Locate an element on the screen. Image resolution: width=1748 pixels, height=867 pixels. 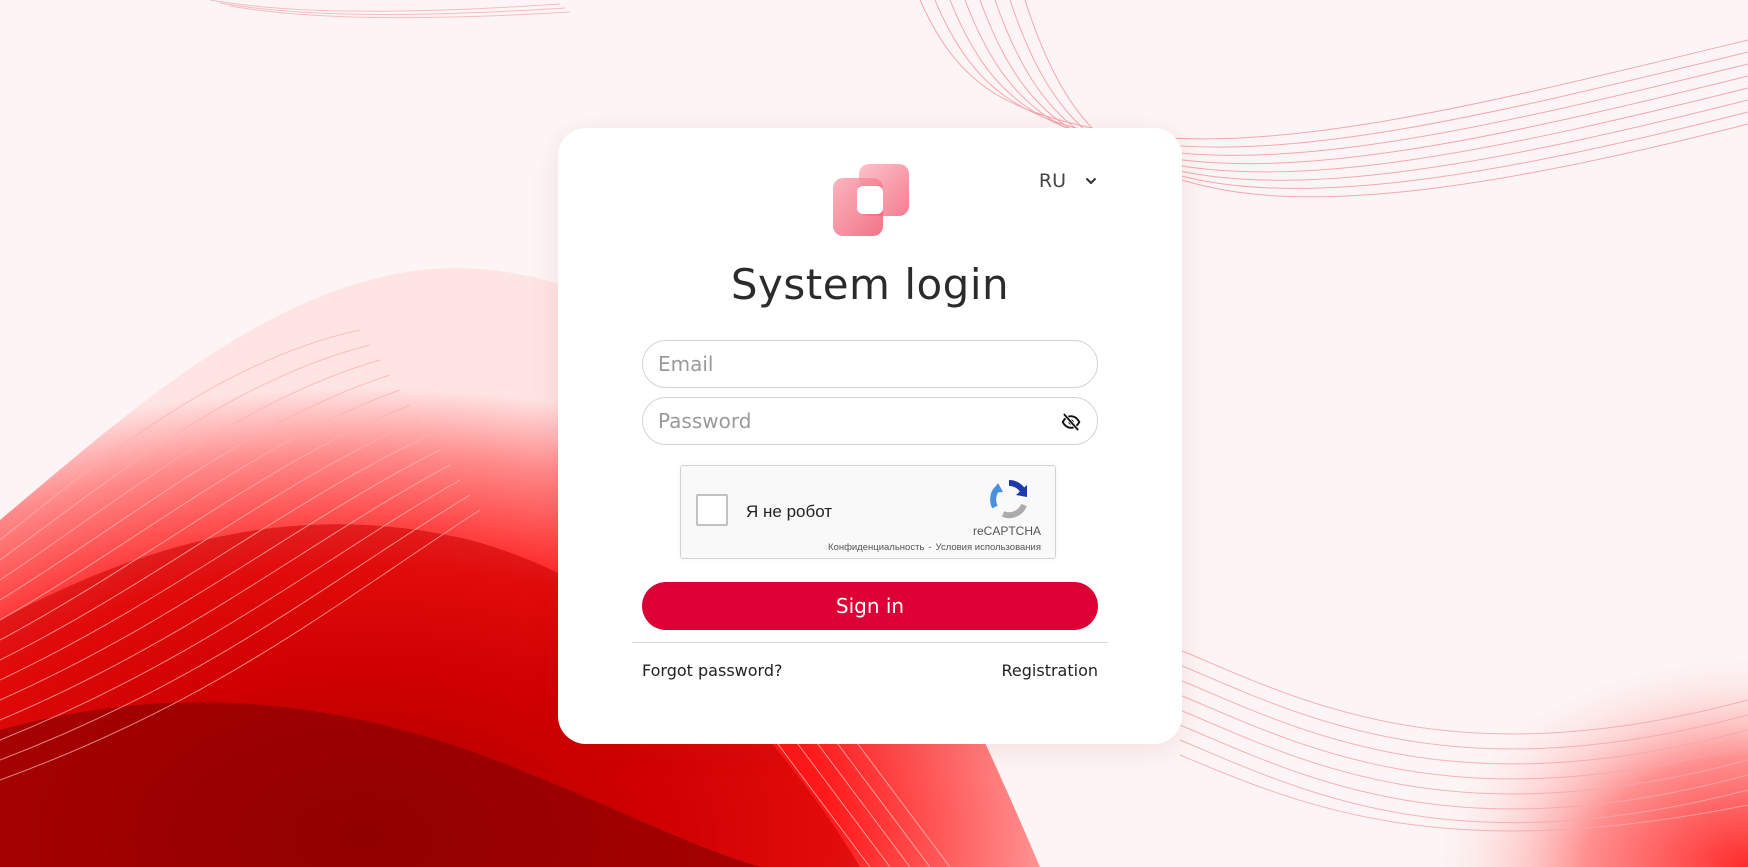
chevron-down-icon is located at coordinates (1091, 181).